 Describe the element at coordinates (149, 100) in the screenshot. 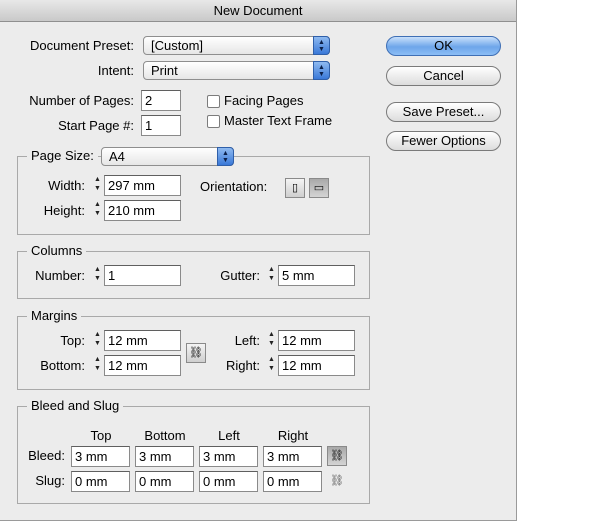

I see `number-of-pages-value: 2` at that location.